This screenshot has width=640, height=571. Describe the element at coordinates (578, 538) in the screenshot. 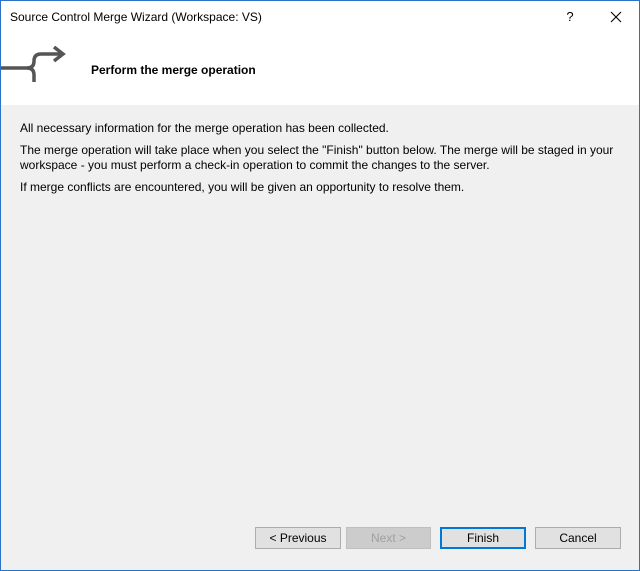

I see `cancel-button: Cancel` at that location.